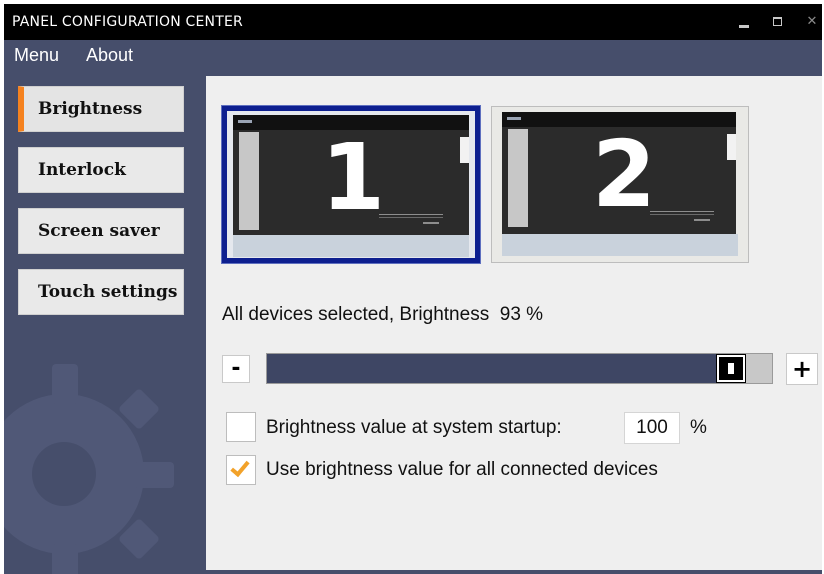 The width and height of the screenshot is (824, 574). I want to click on sidebar-item-touch-settings: Touch settings, so click(101, 292).